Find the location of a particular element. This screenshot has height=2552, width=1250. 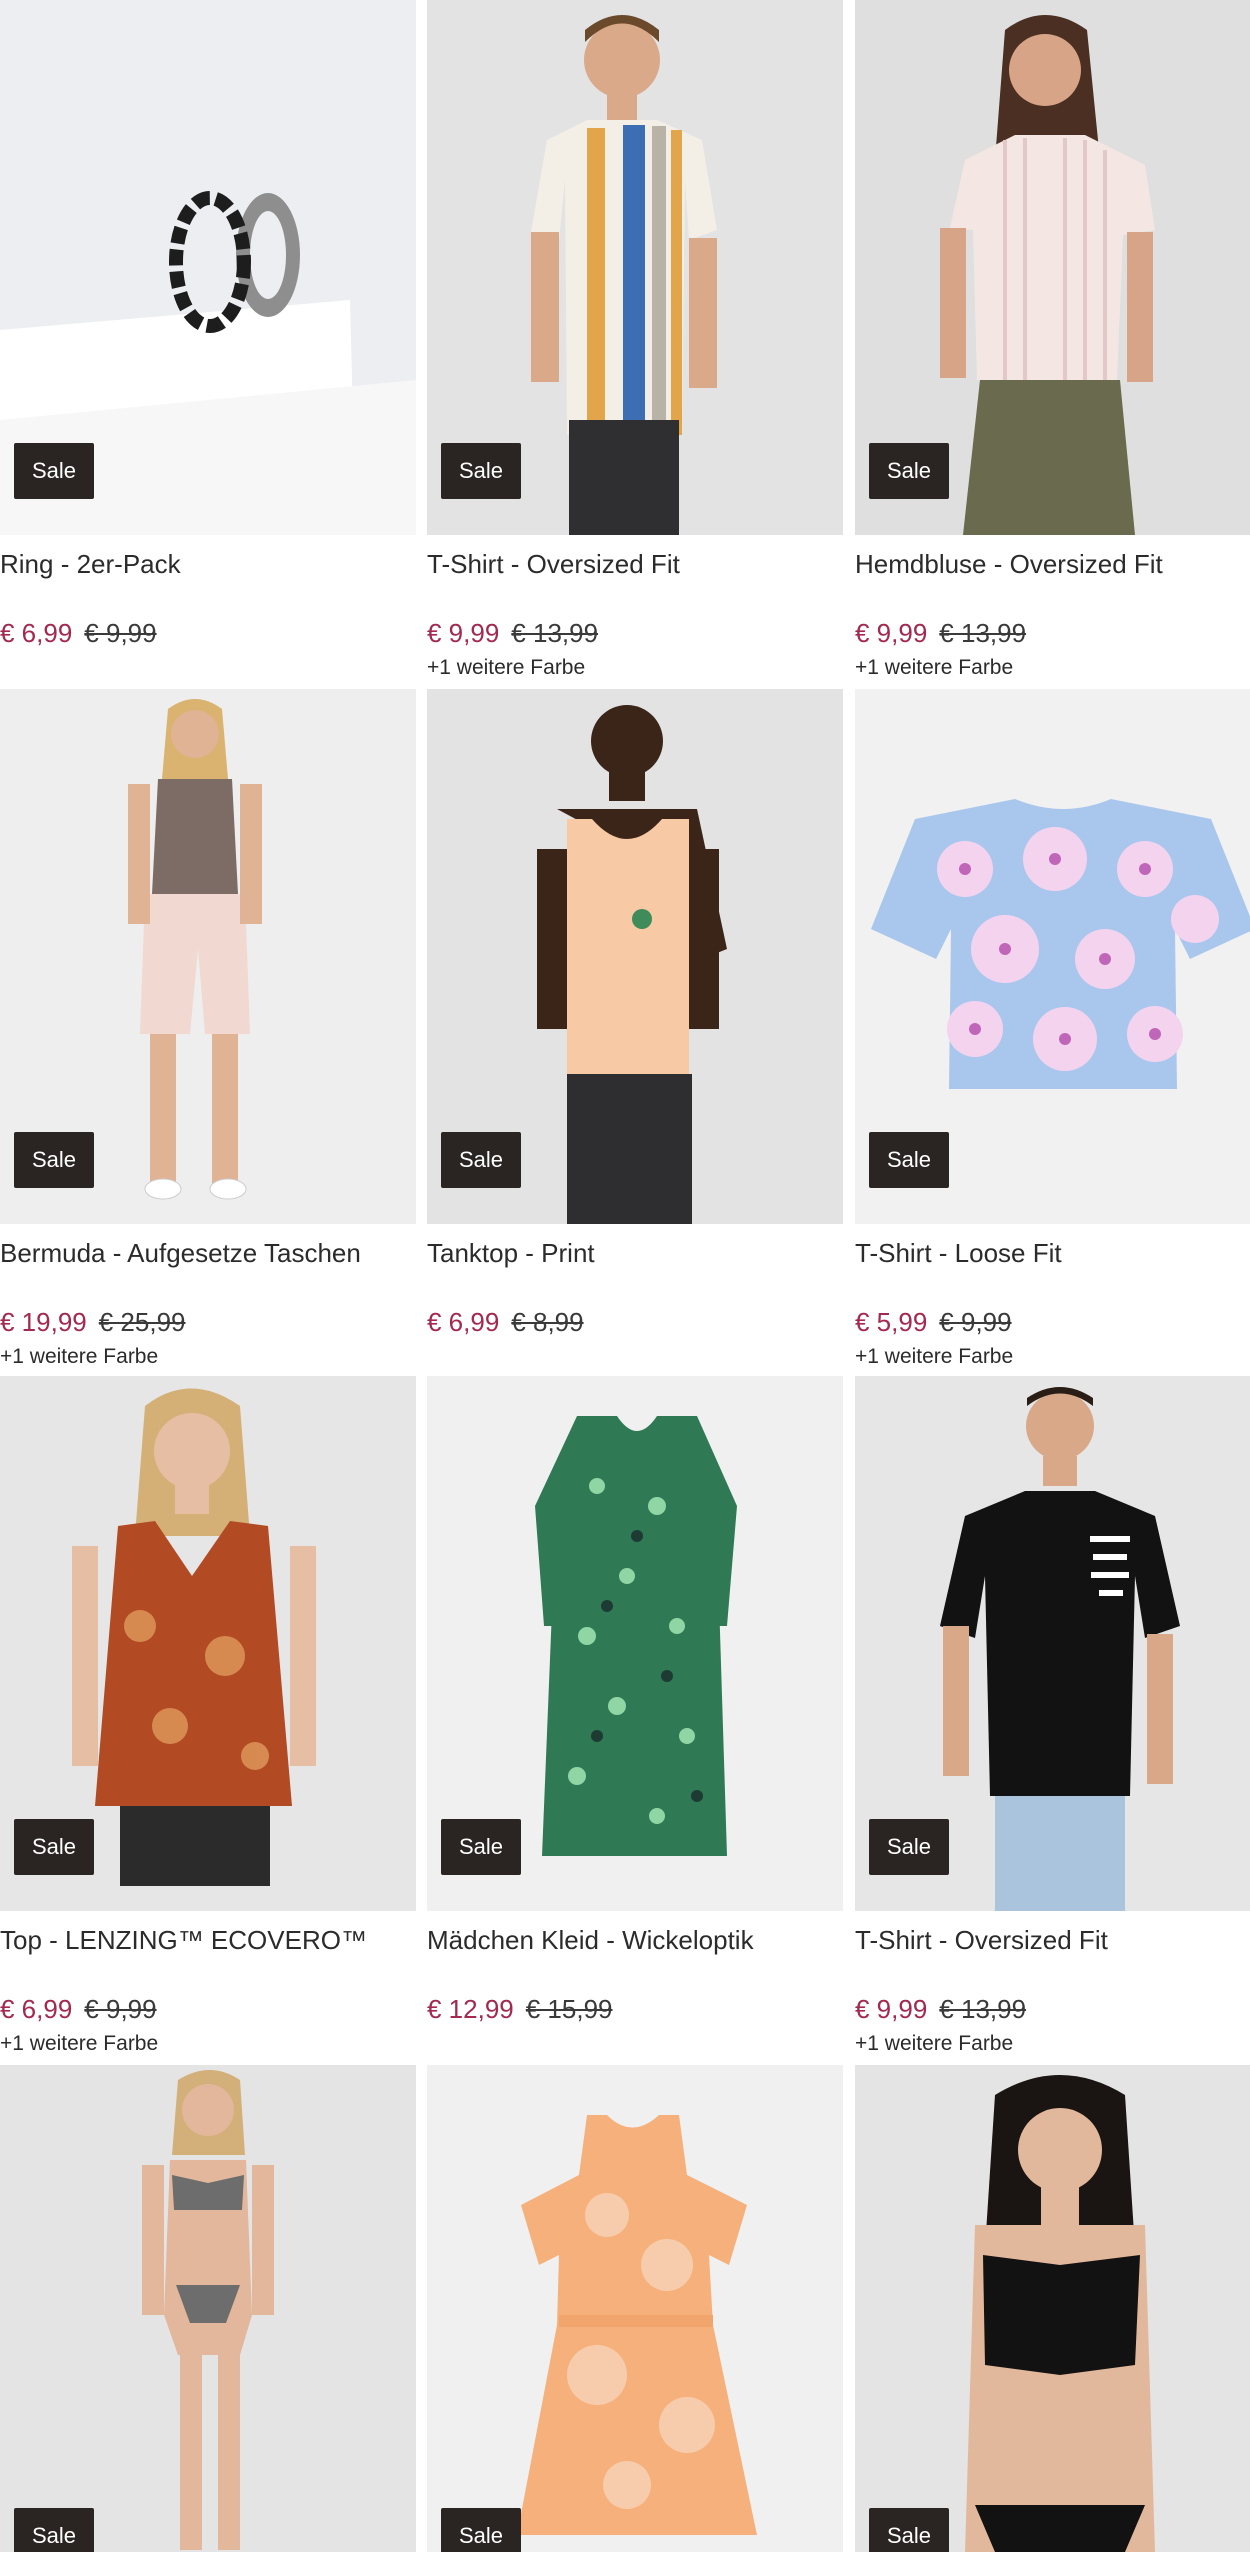

sale-price: € 12,99 is located at coordinates (470, 2009).